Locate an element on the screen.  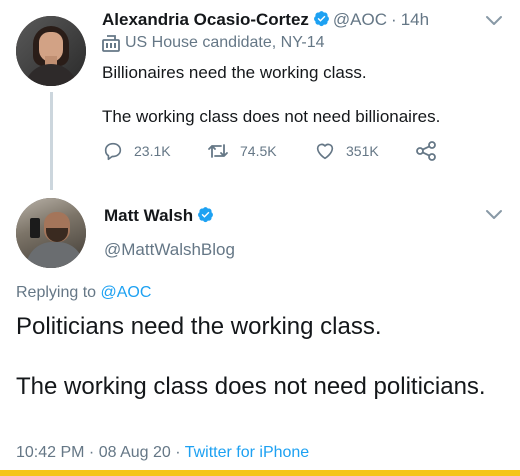
tweet2-author-name: Matt Walsh is located at coordinates (148, 215).